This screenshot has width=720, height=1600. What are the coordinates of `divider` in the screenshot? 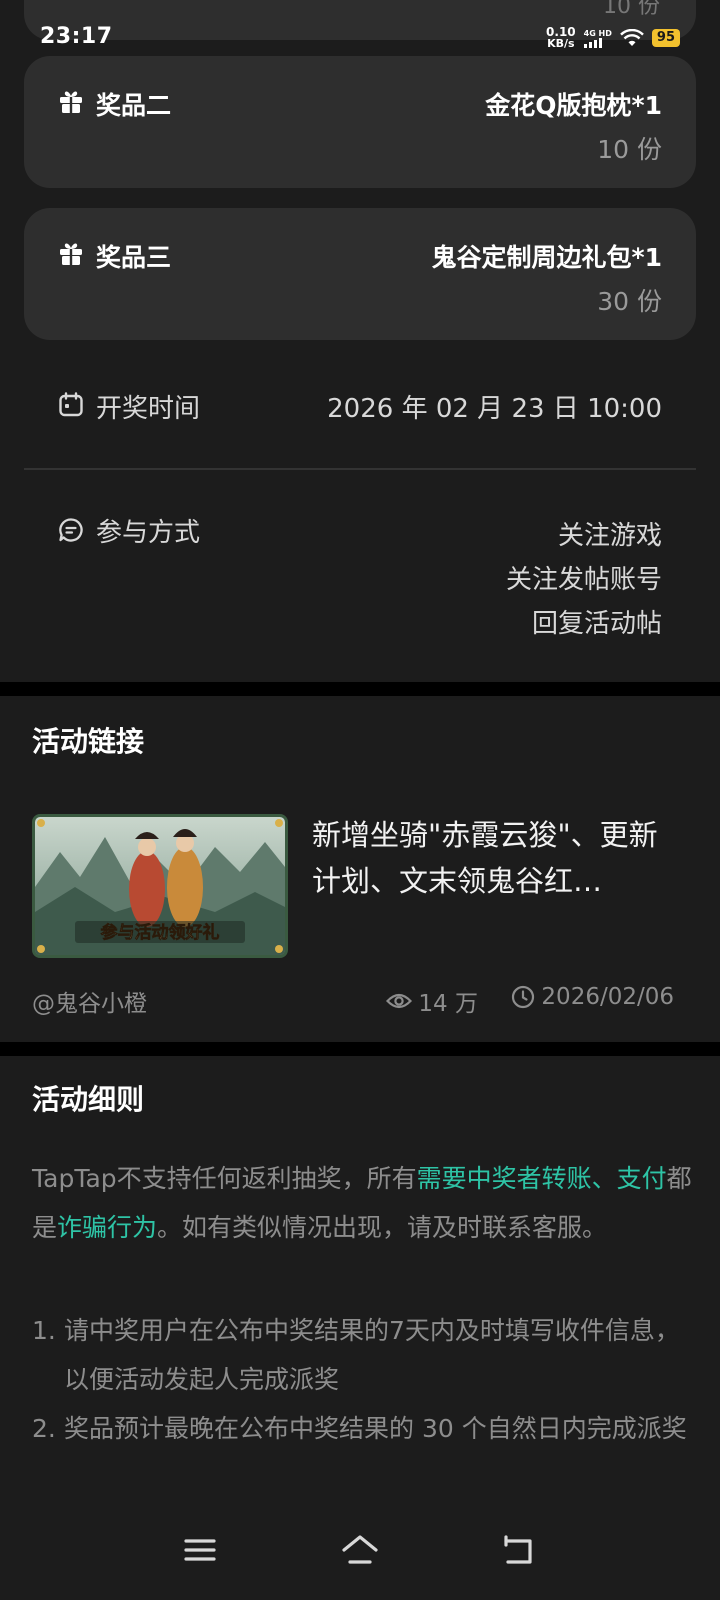 It's located at (360, 469).